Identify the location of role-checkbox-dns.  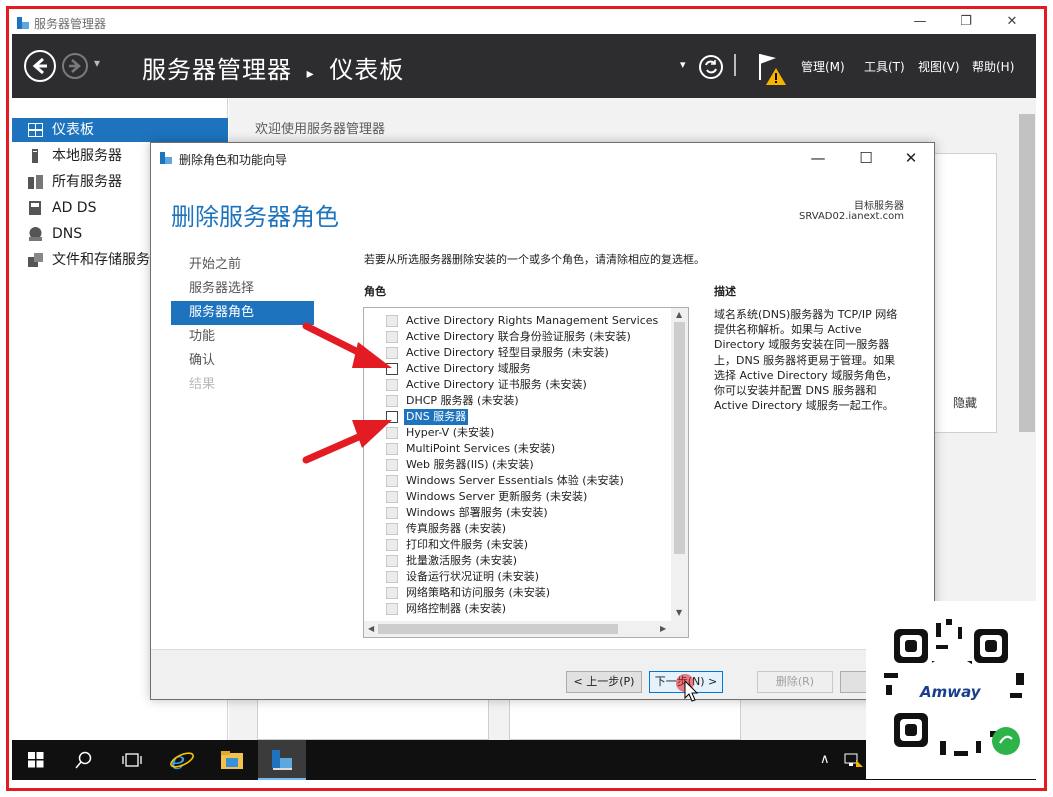
(392, 417).